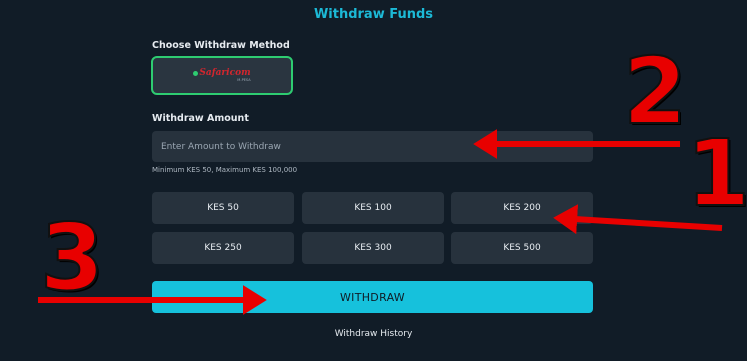 The image size is (747, 361). I want to click on withdraw-button: WITHDRAW, so click(372, 297).